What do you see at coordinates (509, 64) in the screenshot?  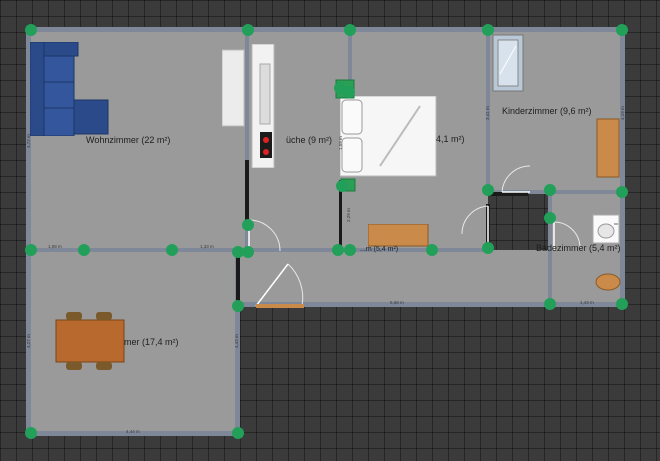 I see `wardrobe-kinder-icon` at bounding box center [509, 64].